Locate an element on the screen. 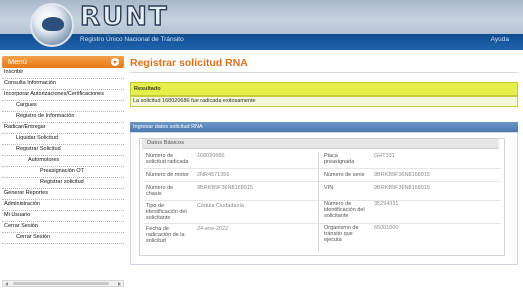 Image resolution: width=523 pixels, height=295 pixels. scroll-left-arrow-icon is located at coordinates (6, 284).